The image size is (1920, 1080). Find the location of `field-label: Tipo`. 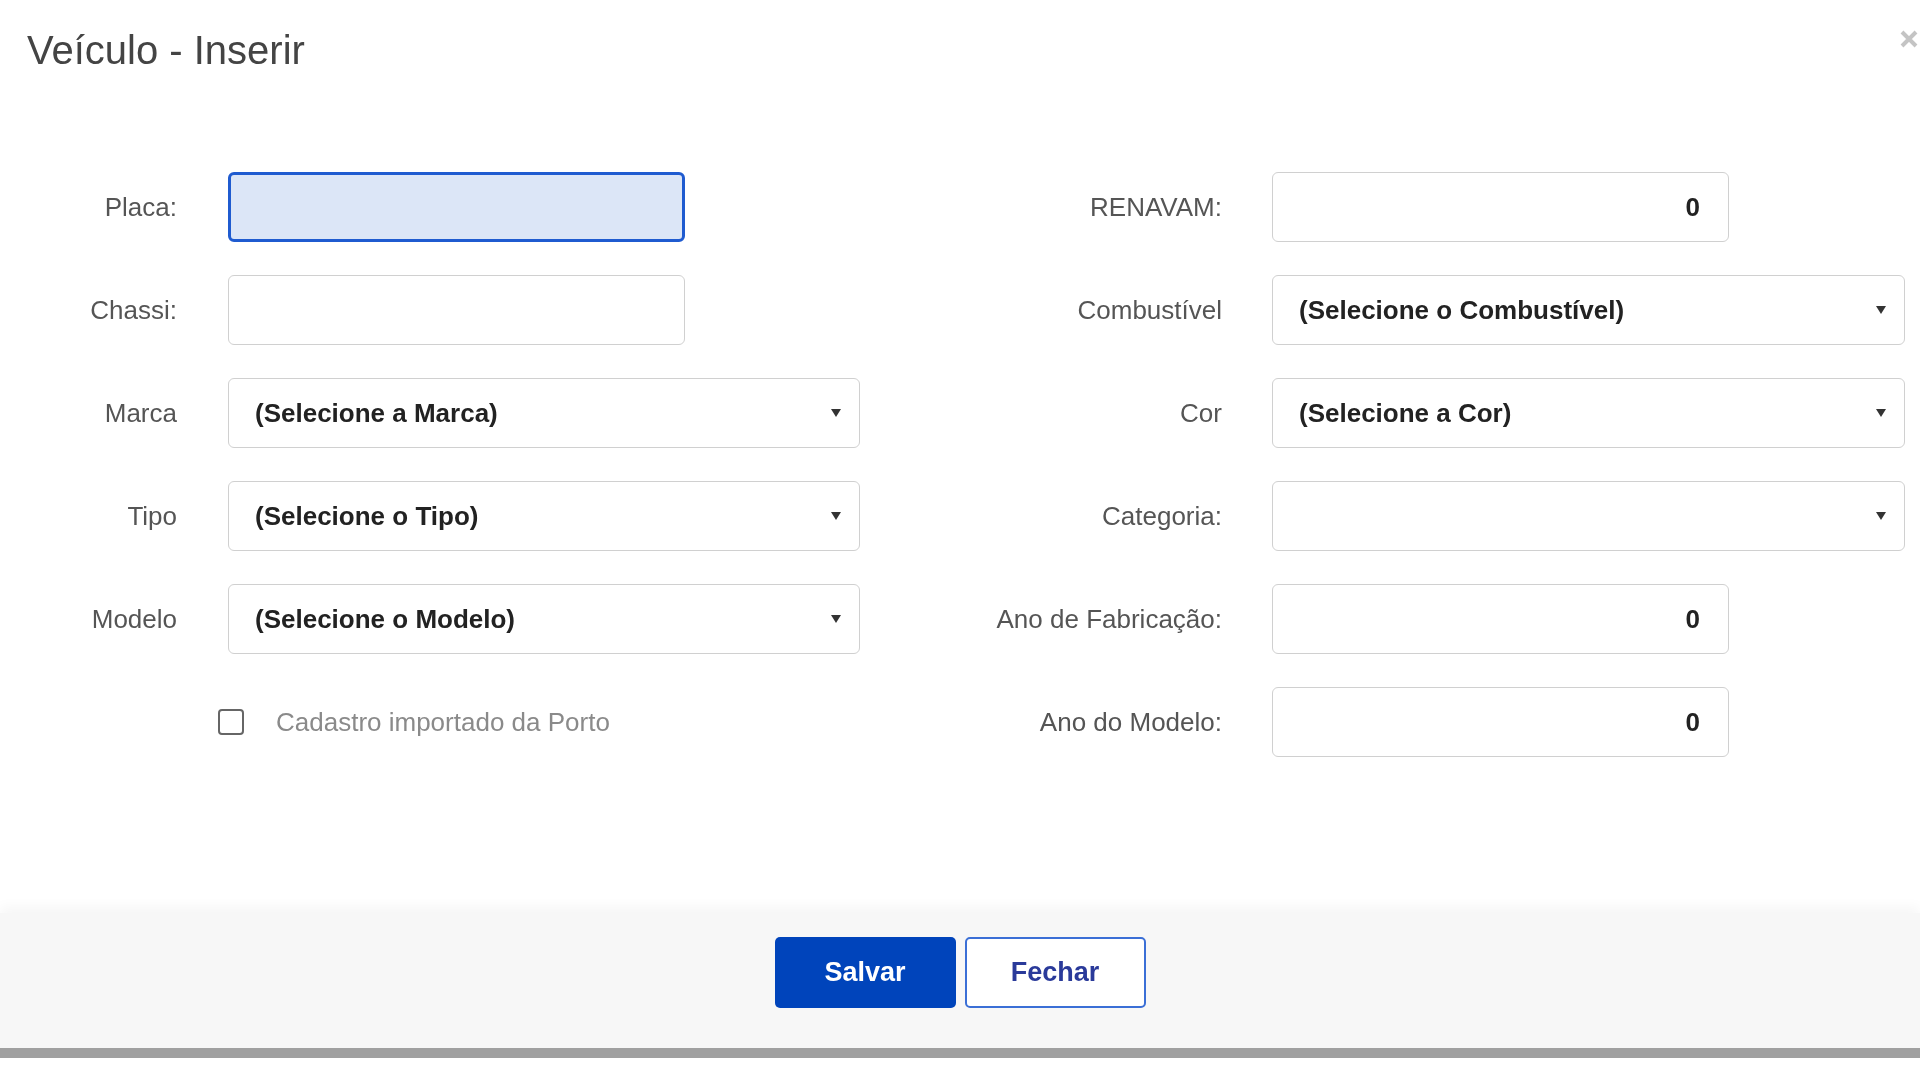

field-label: Tipo is located at coordinates (152, 516).